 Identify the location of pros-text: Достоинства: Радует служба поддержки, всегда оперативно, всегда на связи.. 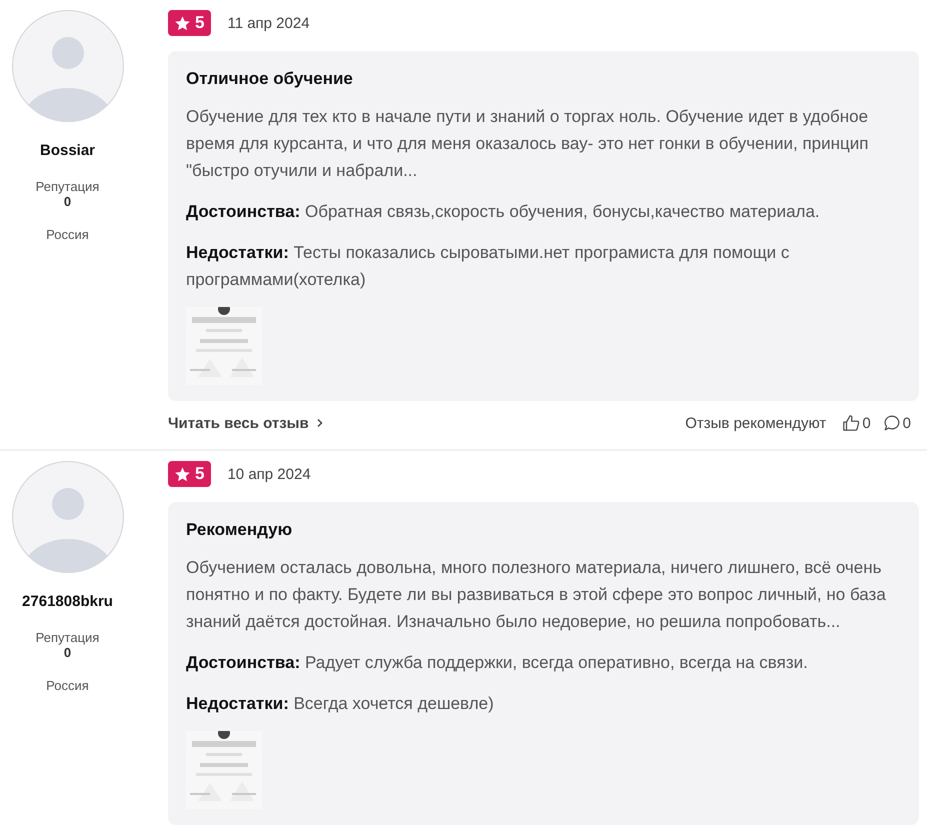
(497, 663).